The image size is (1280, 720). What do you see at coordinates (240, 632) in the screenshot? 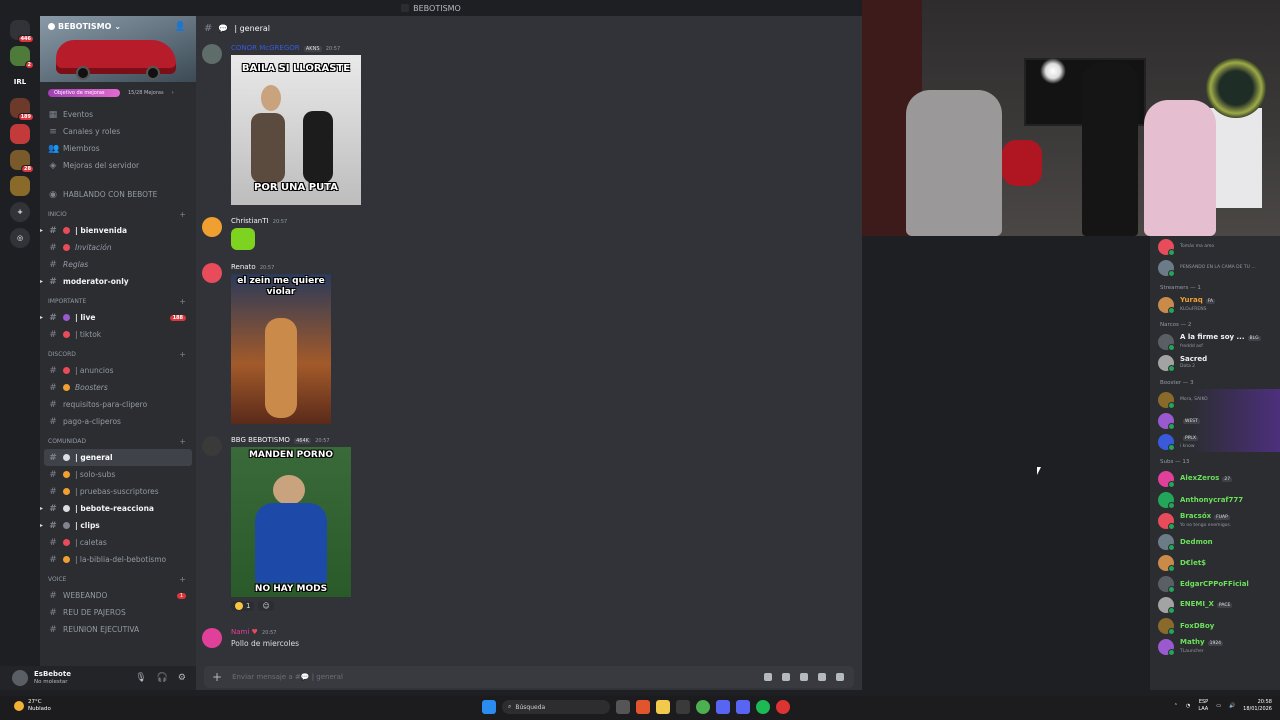
I see `message-author: Nami` at bounding box center [240, 632].